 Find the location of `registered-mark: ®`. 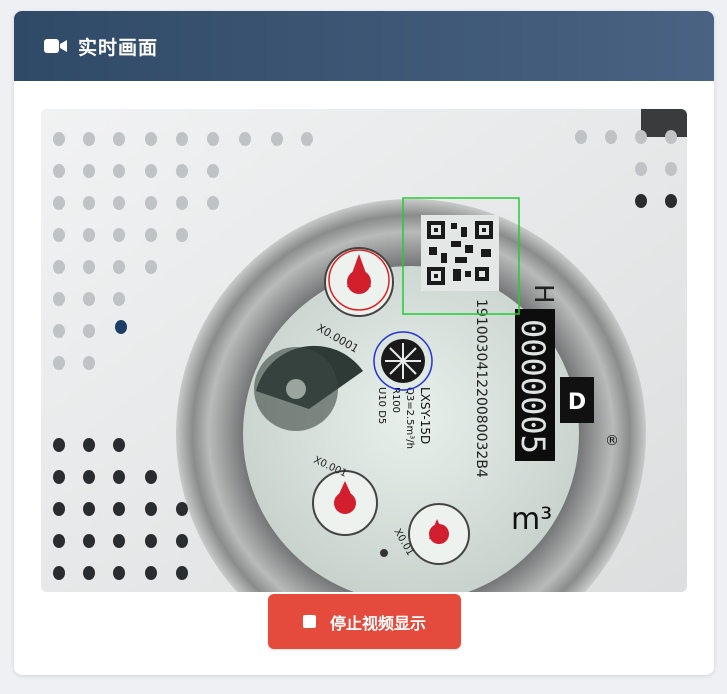

registered-mark: ® is located at coordinates (612, 441).